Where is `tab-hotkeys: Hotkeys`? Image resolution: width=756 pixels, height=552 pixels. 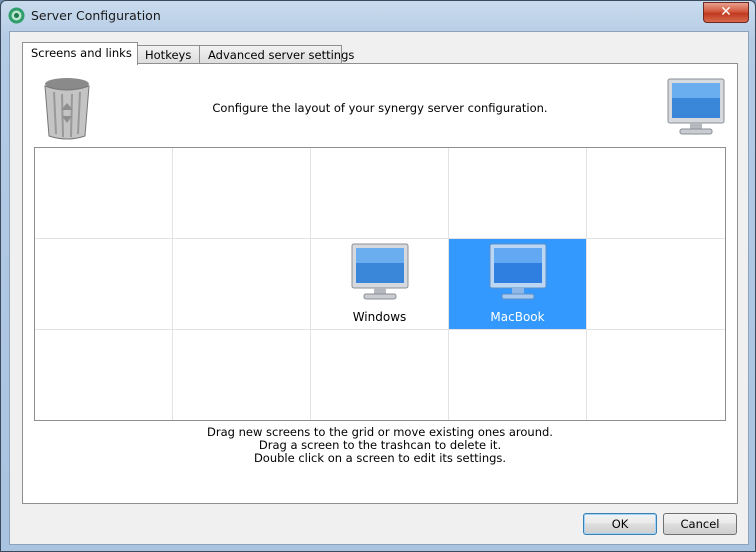
tab-hotkeys: Hotkeys is located at coordinates (168, 54).